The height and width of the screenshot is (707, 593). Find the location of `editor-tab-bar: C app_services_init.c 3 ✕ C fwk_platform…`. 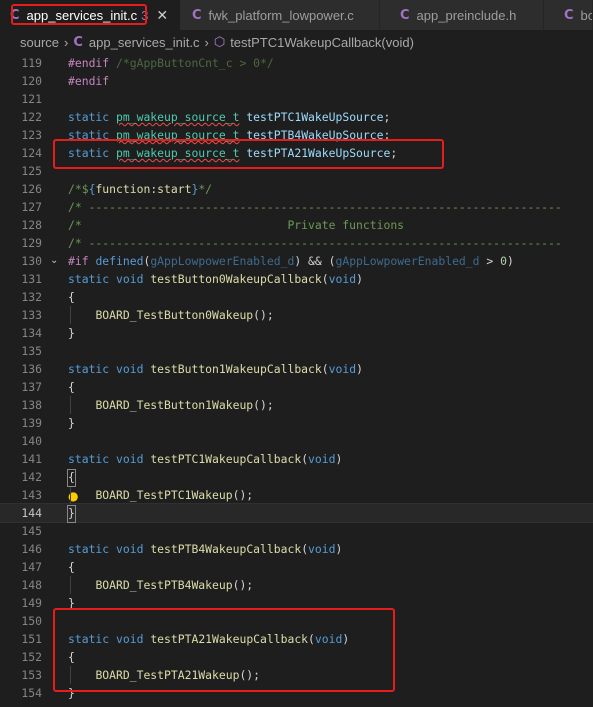

editor-tab-bar: C app_services_init.c 3 ✕ C fwk_platform… is located at coordinates (296, 15).